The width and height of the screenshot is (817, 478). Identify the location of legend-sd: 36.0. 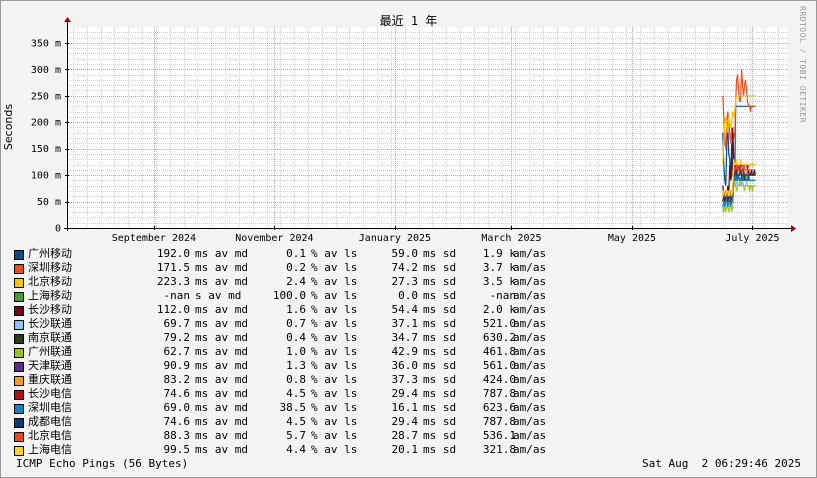
(405, 365).